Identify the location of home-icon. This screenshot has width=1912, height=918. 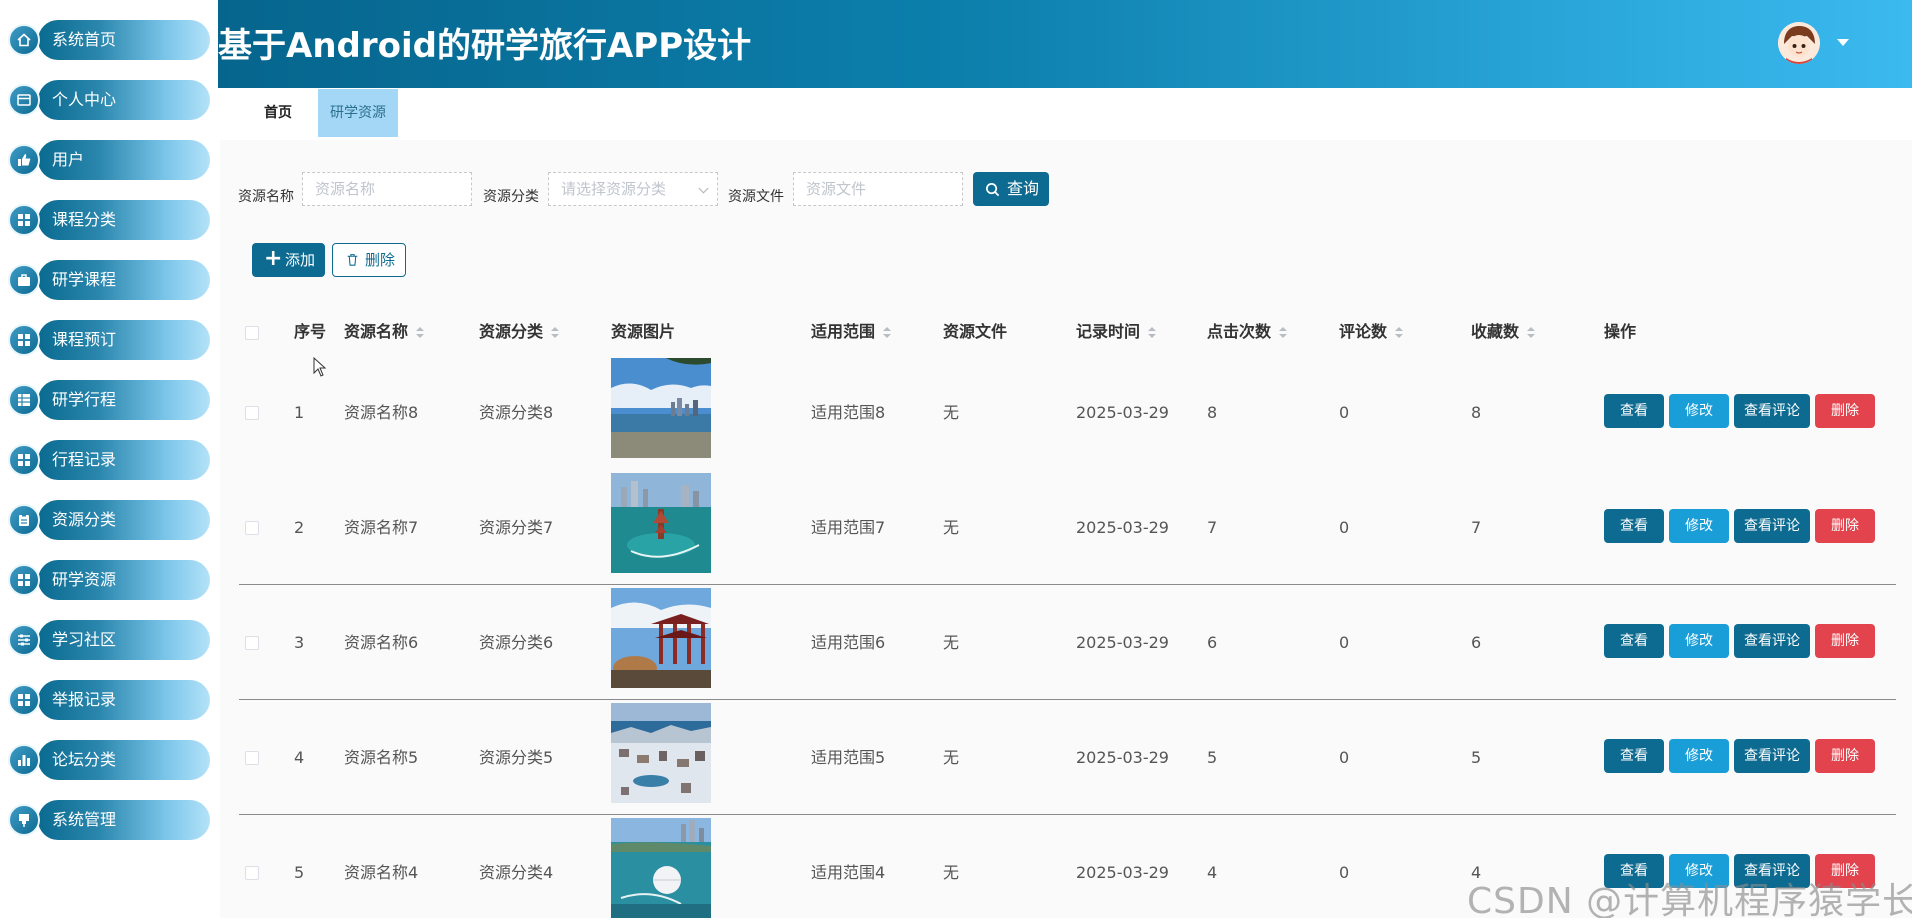
(24, 40).